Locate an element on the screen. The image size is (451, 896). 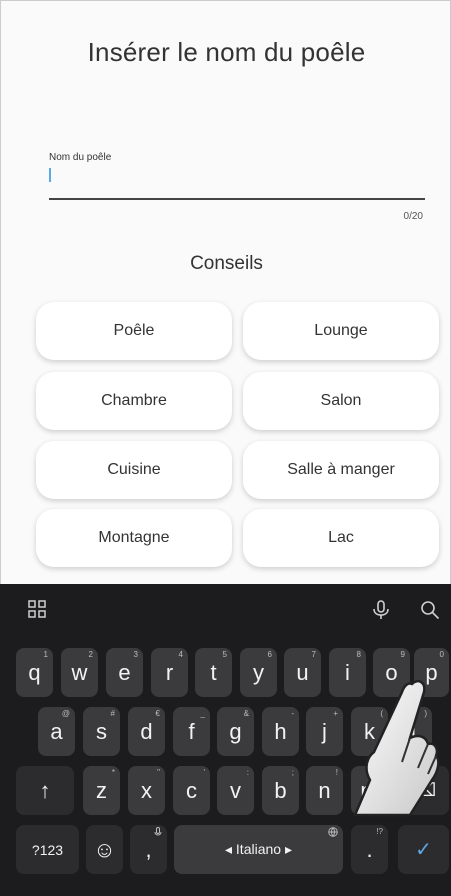
key-label: b is located at coordinates (280, 790).